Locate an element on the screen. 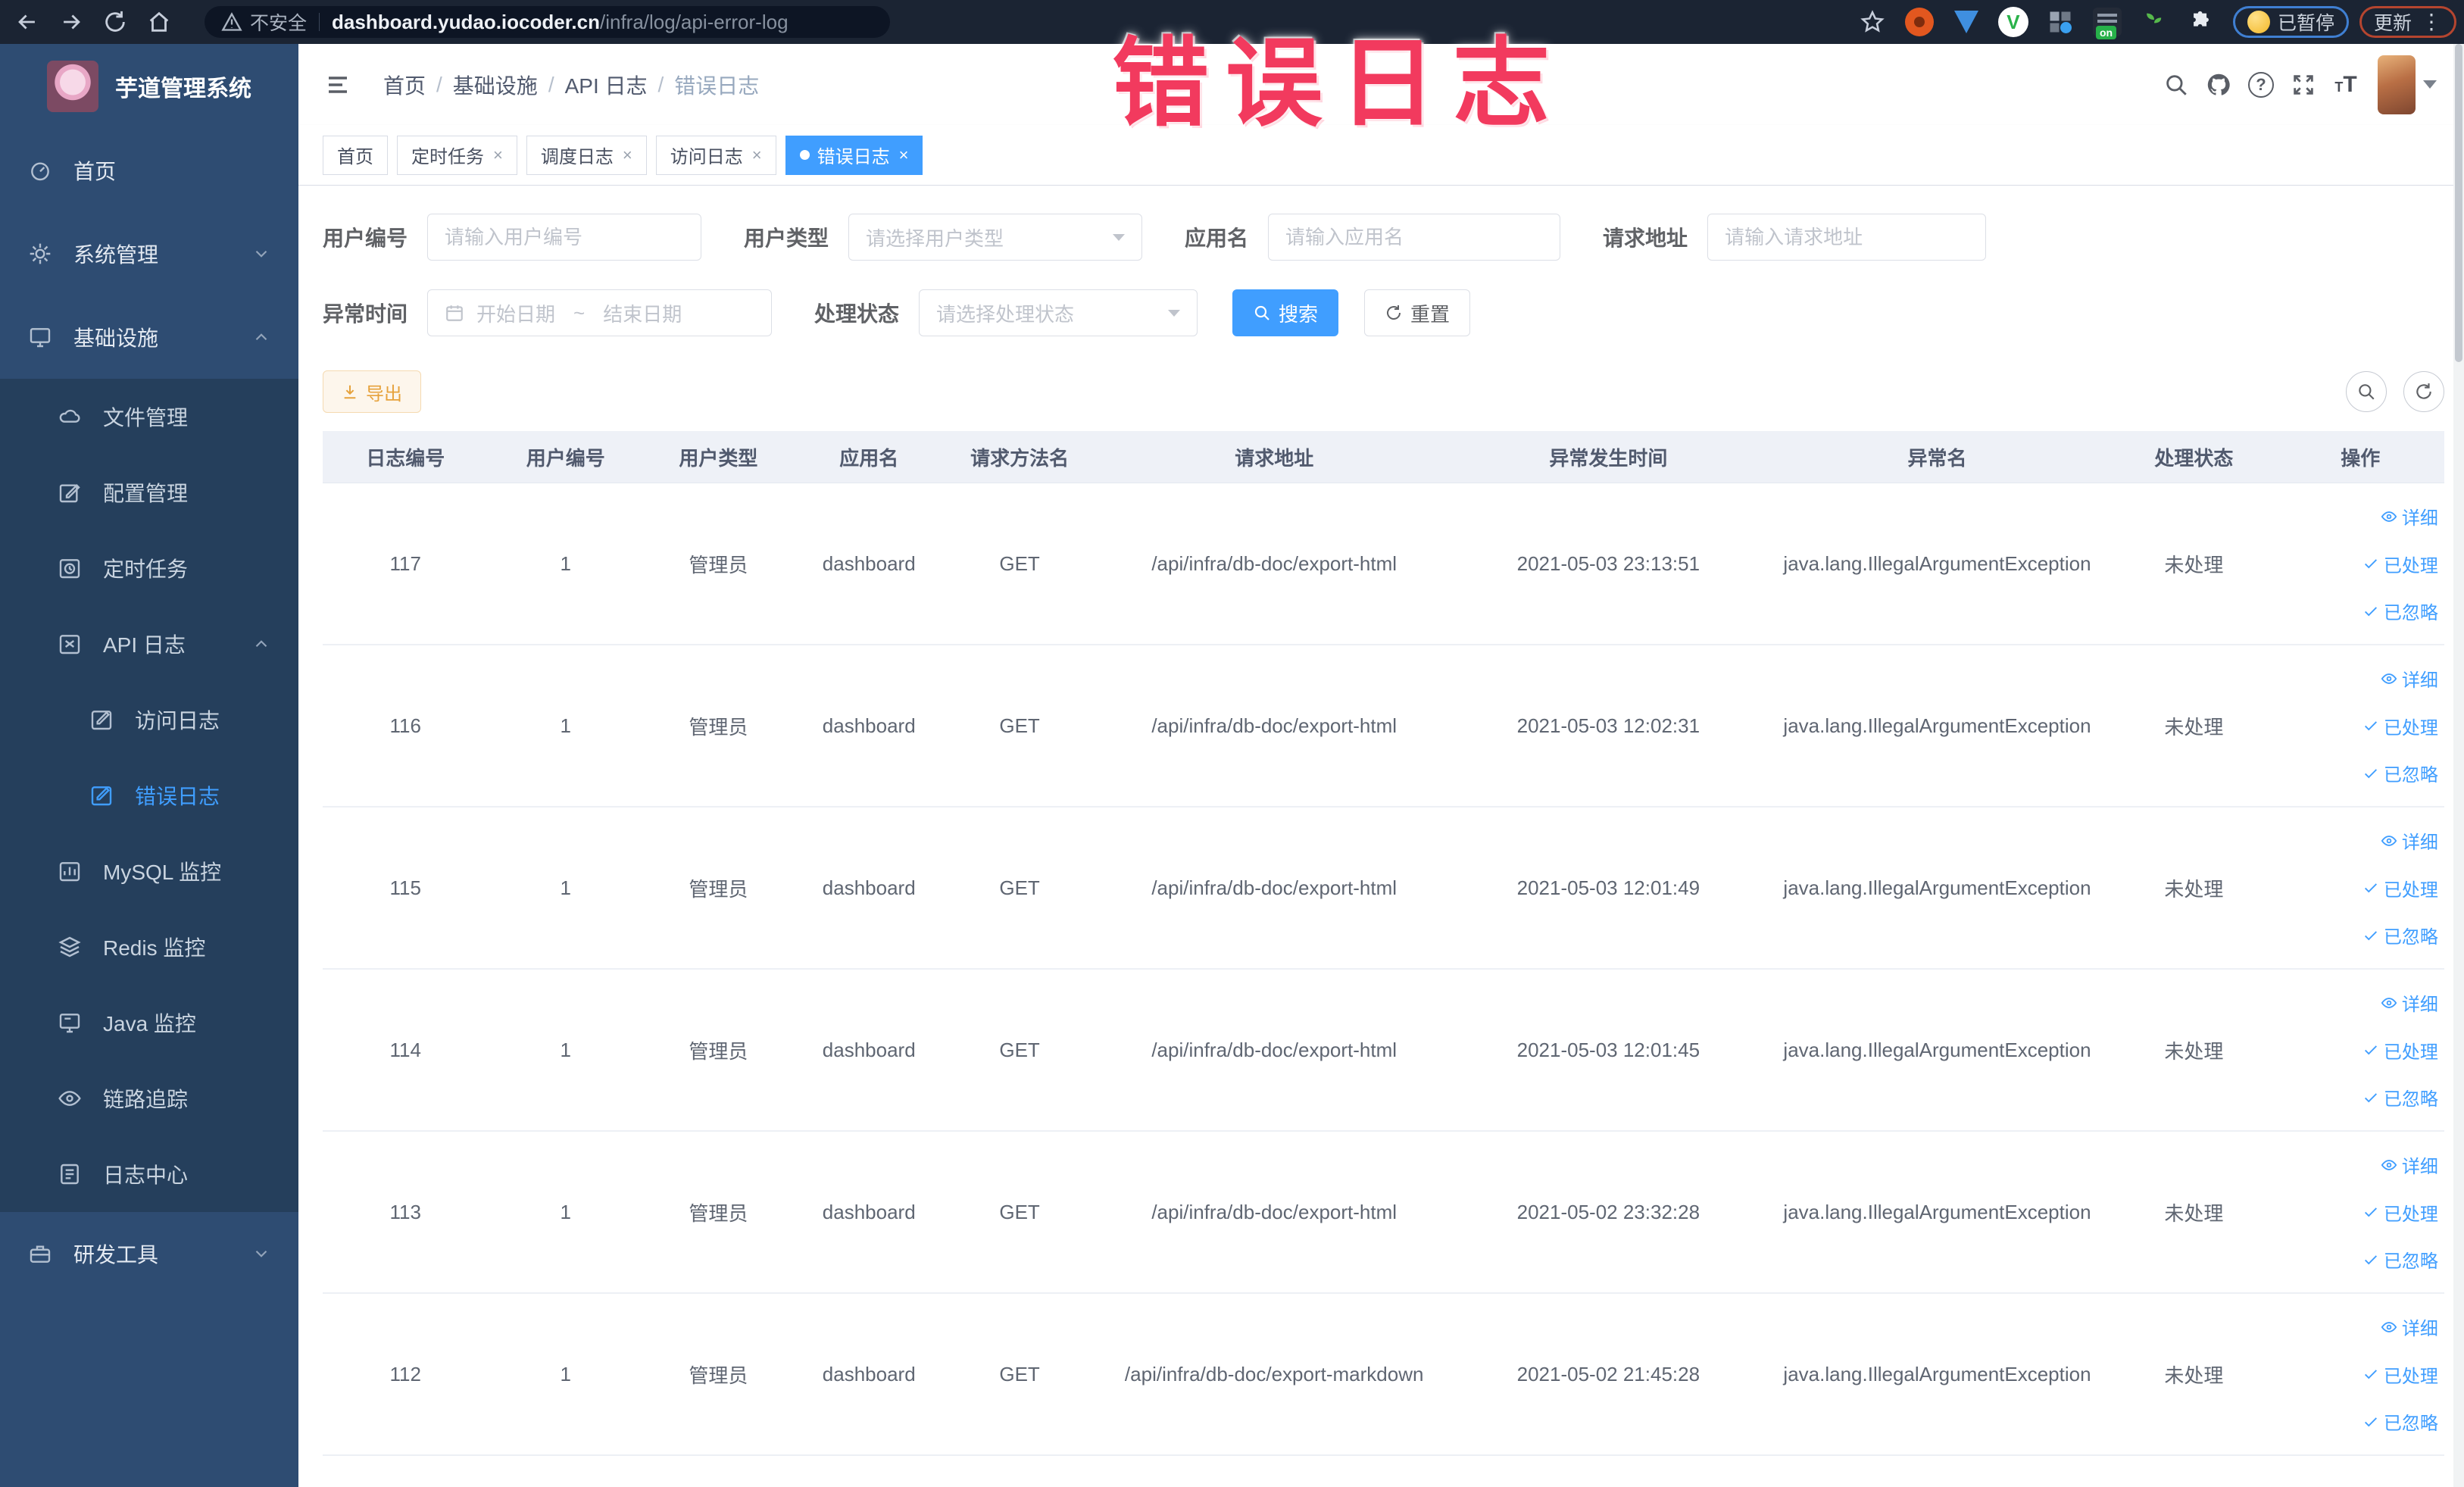  cell-log-id: 112 is located at coordinates (405, 1373).